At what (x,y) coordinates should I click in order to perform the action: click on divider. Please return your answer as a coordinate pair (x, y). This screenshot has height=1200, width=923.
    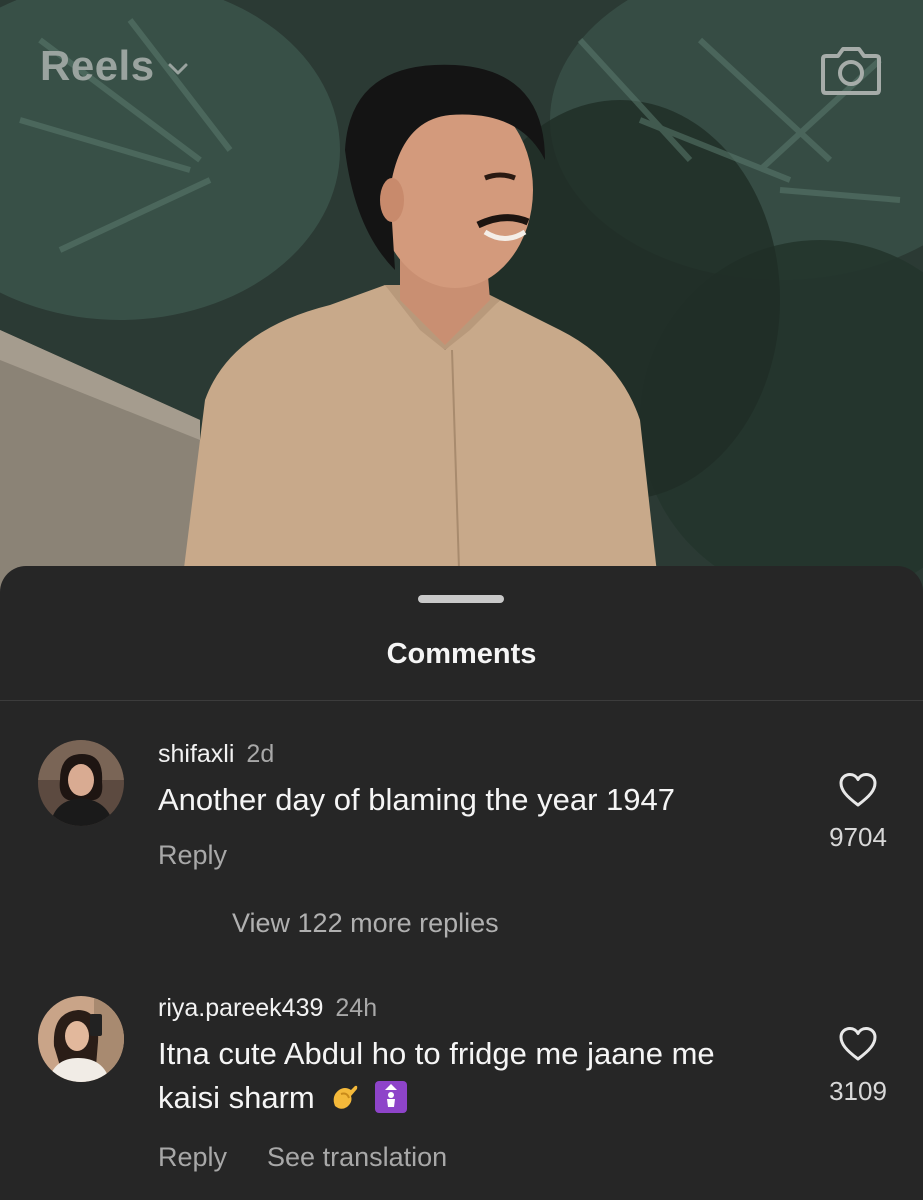
    Looking at the image, I should click on (461, 700).